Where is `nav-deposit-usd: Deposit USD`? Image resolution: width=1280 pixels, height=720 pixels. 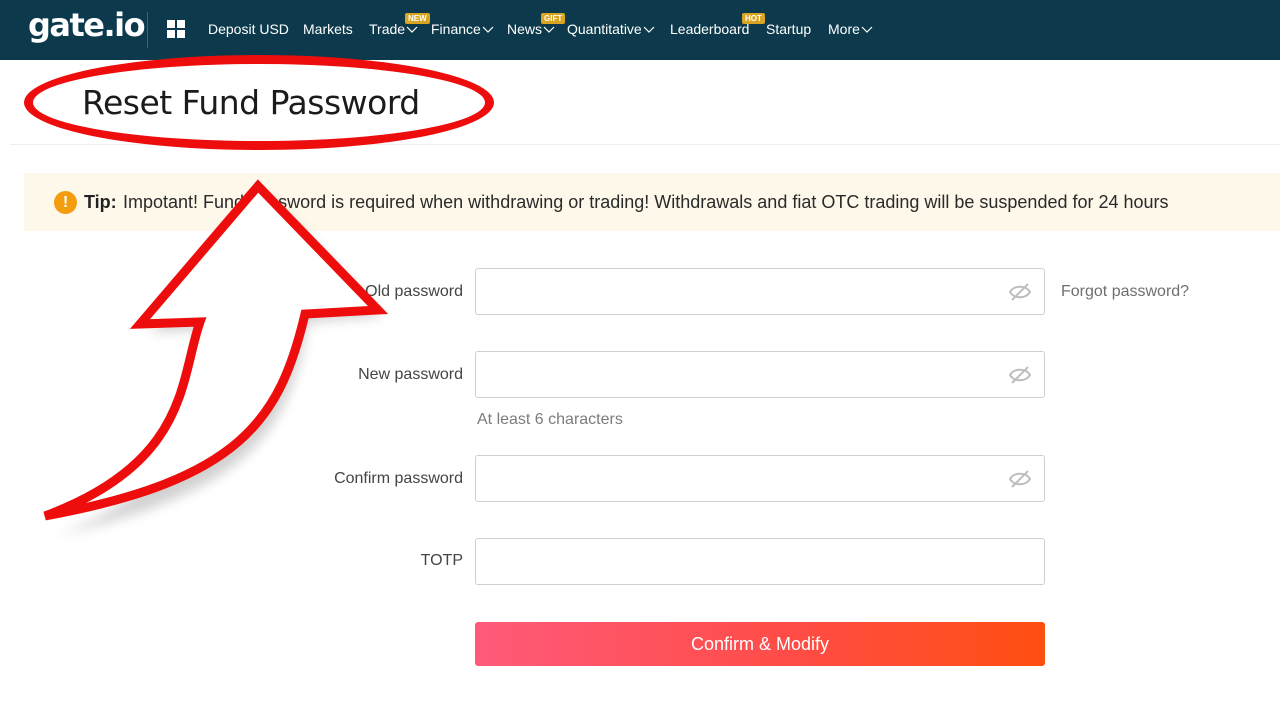
nav-deposit-usd: Deposit USD is located at coordinates (248, 29).